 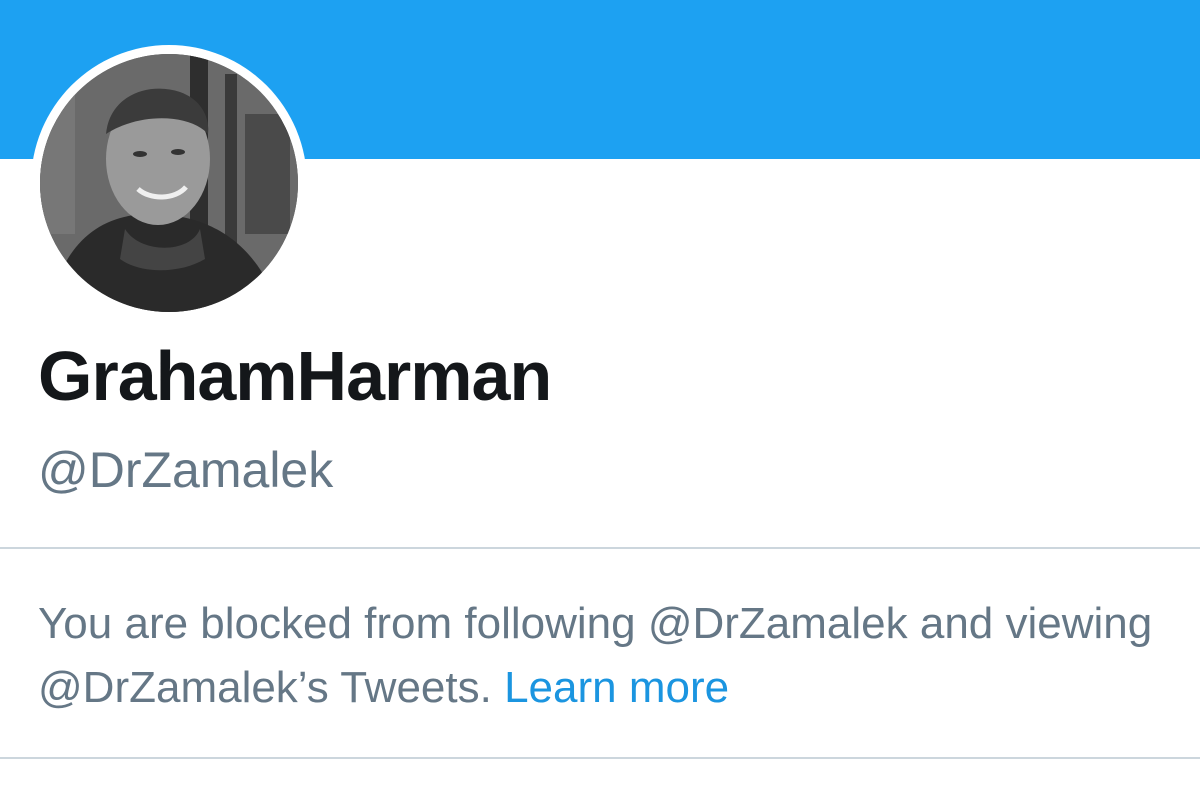 I want to click on avatar, so click(x=169, y=183).